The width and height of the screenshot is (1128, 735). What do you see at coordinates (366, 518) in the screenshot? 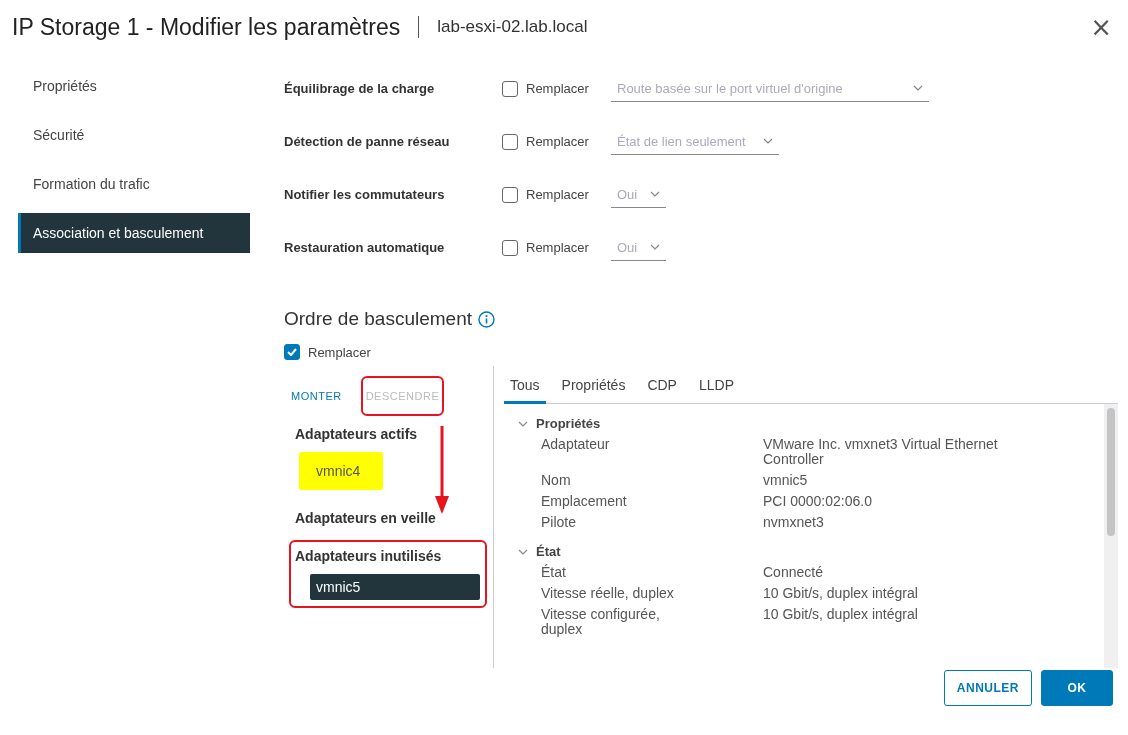
I see `group-title: Adaptateurs en veille` at bounding box center [366, 518].